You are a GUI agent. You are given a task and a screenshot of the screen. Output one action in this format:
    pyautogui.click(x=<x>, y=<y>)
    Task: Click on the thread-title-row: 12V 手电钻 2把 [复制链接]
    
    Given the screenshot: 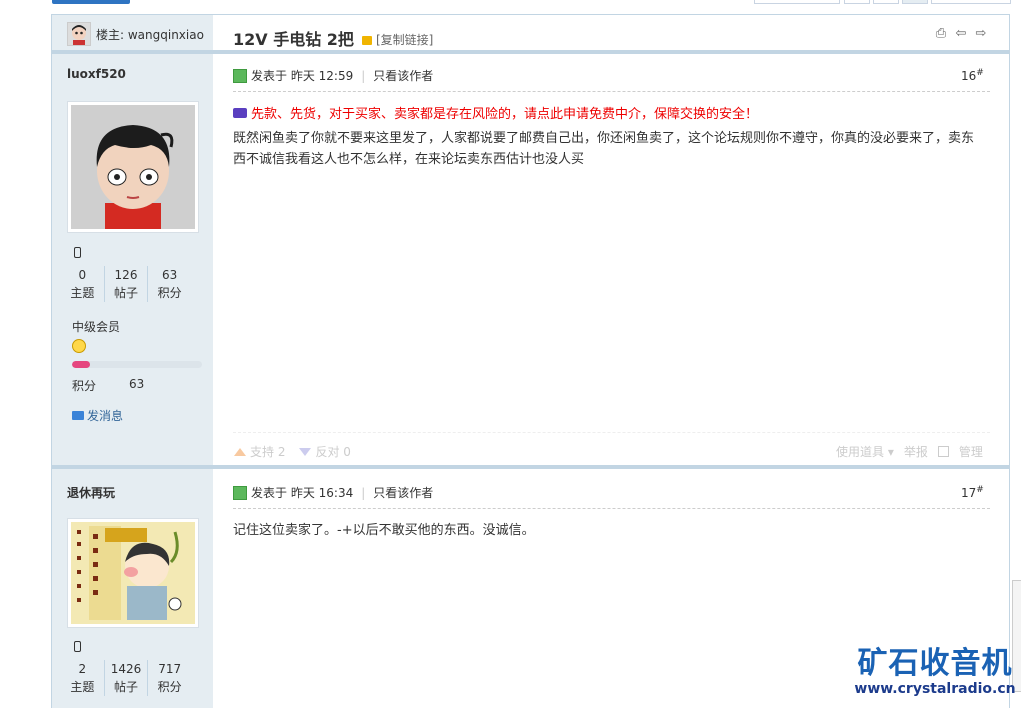 What is the action you would take?
    pyautogui.click(x=333, y=38)
    